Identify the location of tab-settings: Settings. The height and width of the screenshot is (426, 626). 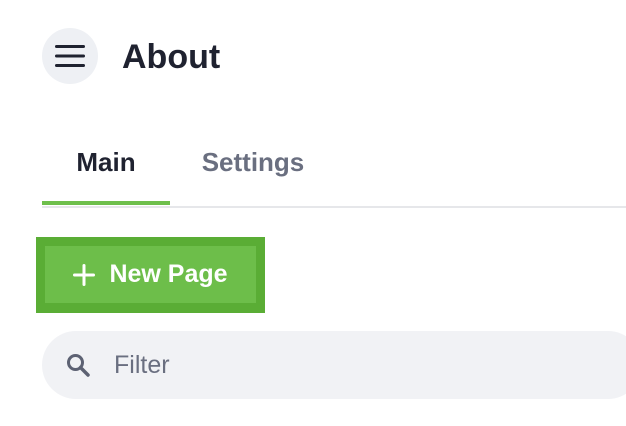
(253, 167).